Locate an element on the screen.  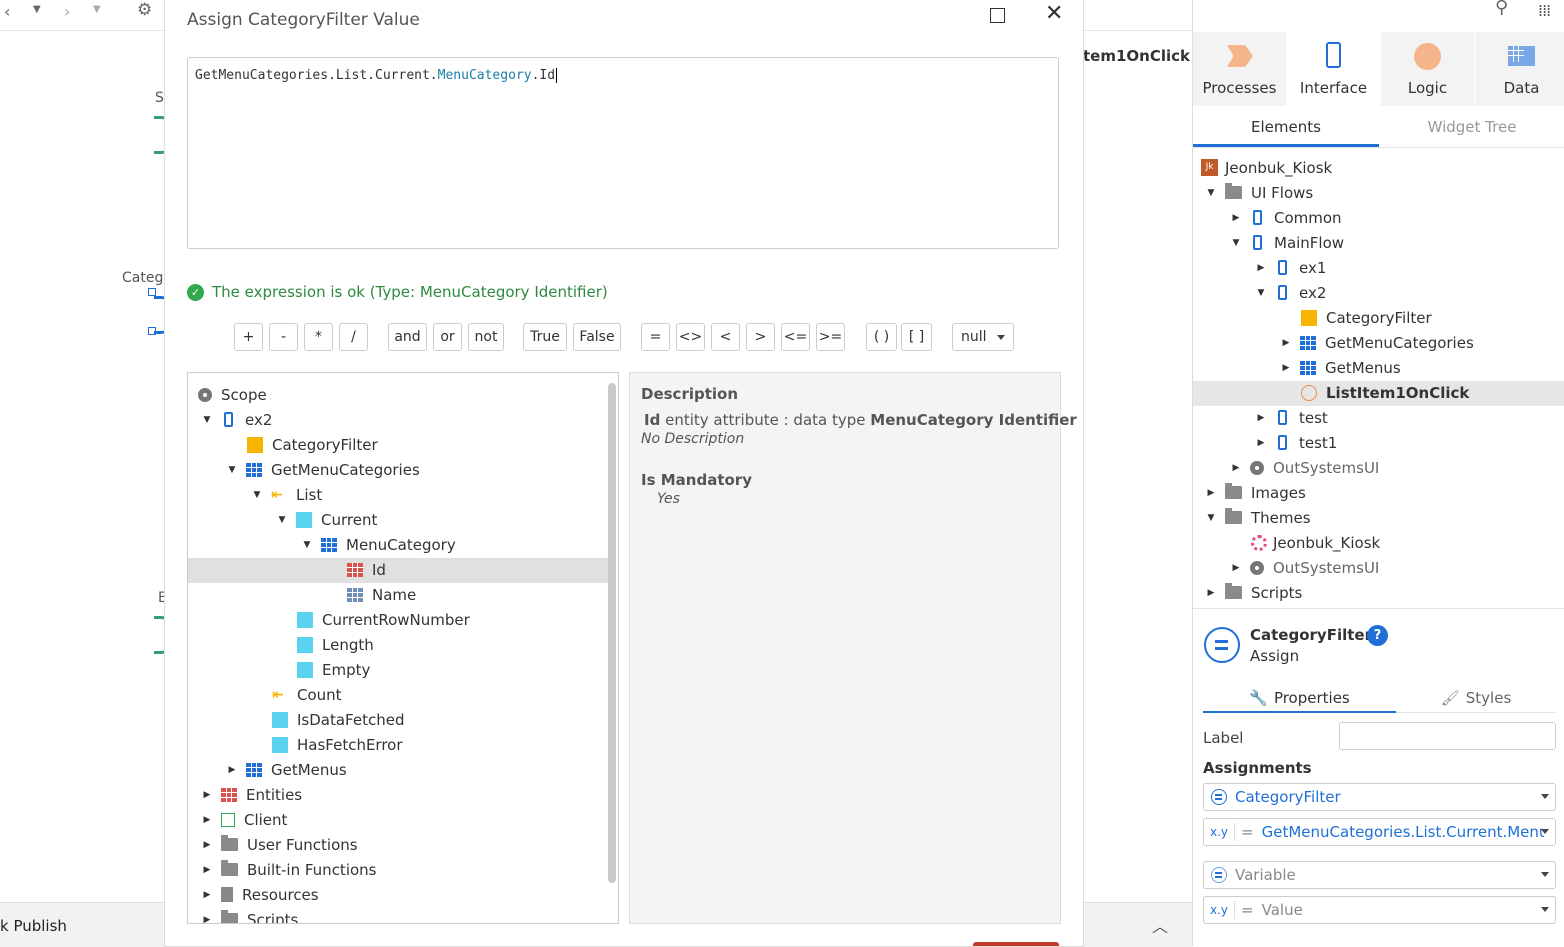
tree-item-current: ▼ Current is located at coordinates (327, 519).